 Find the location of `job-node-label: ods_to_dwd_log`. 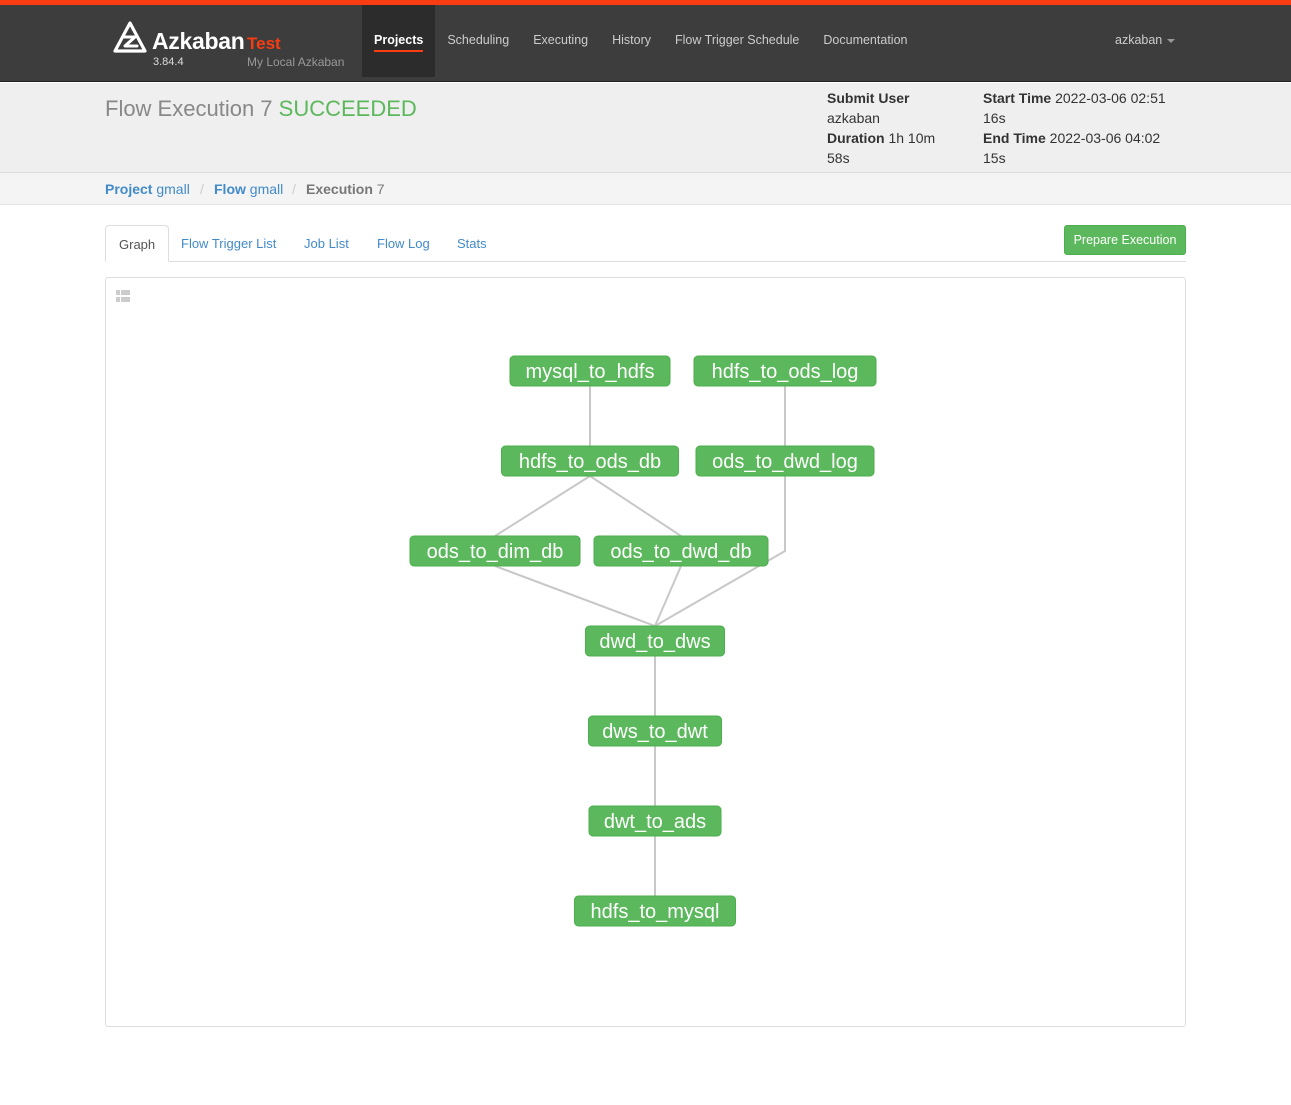

job-node-label: ods_to_dwd_log is located at coordinates (785, 462).